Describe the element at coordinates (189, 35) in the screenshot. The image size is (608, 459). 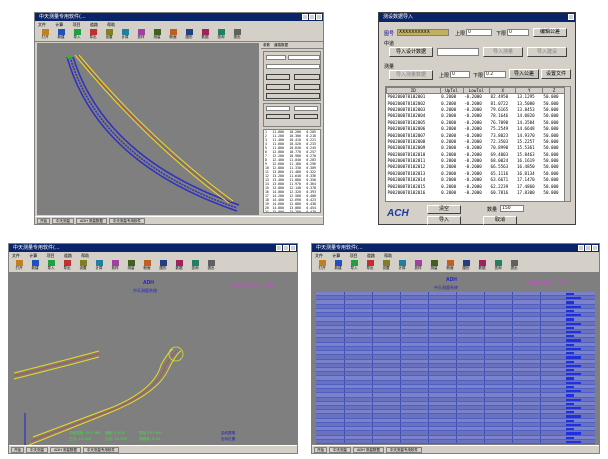
I see `tool-button-9: 图形` at that location.